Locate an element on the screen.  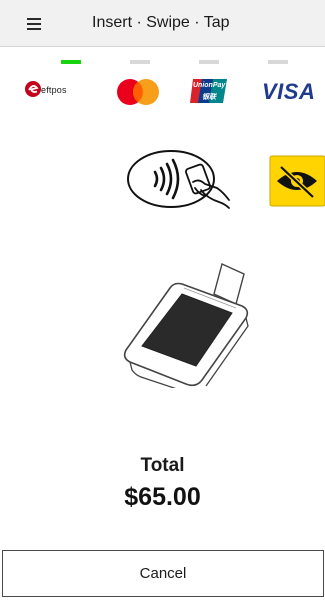
page-title: Insert · Swipe · Tap is located at coordinates (161, 22).